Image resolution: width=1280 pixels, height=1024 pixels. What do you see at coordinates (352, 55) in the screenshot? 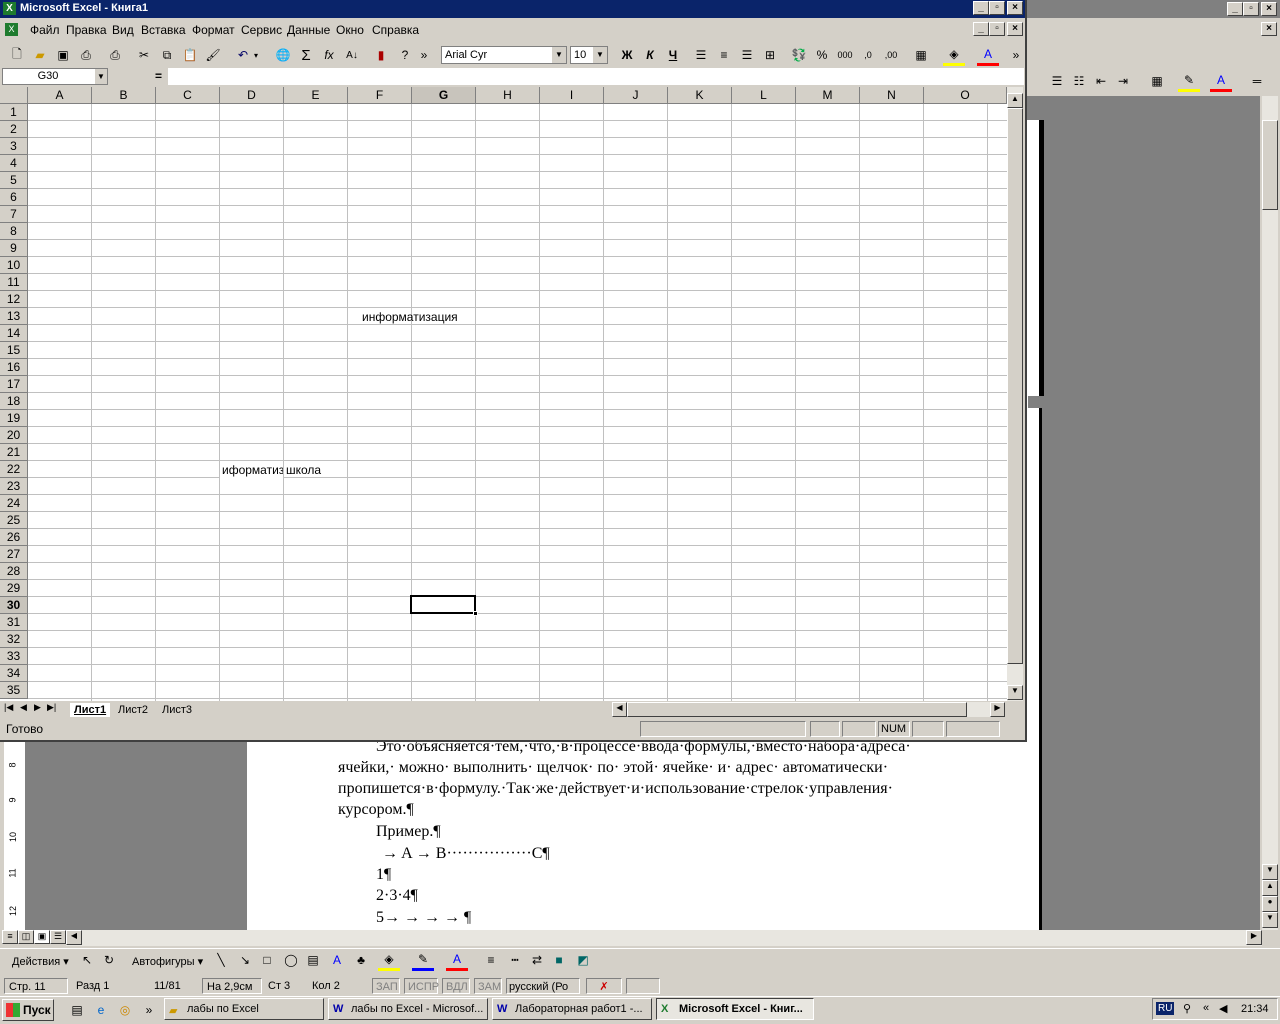
I see `sort-ascending-icon: A↓` at bounding box center [352, 55].